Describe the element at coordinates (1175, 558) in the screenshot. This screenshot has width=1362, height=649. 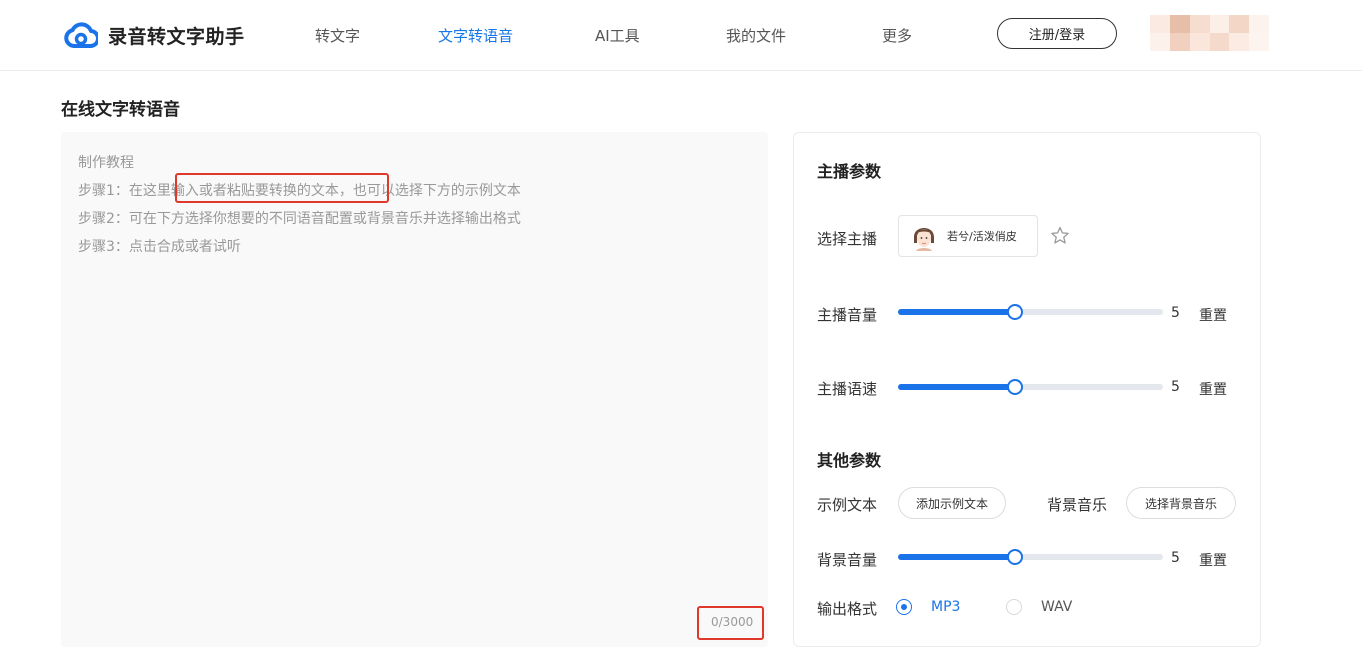
I see `bg-volume-value: 5` at that location.